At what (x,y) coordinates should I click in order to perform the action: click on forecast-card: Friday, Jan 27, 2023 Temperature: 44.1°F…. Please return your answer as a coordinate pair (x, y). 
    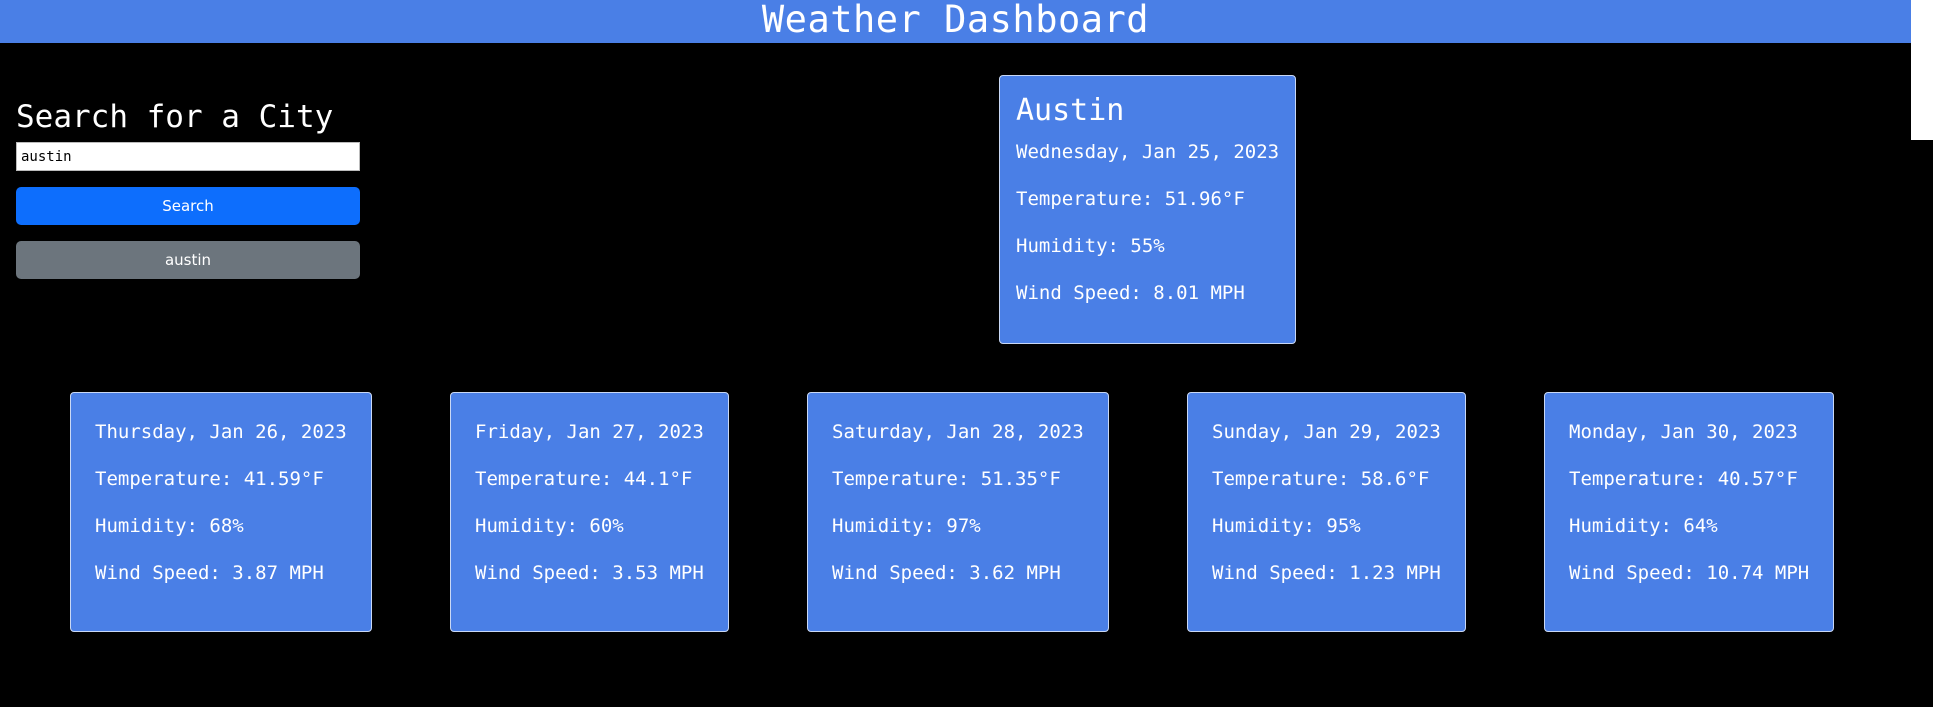
    Looking at the image, I should click on (589, 512).